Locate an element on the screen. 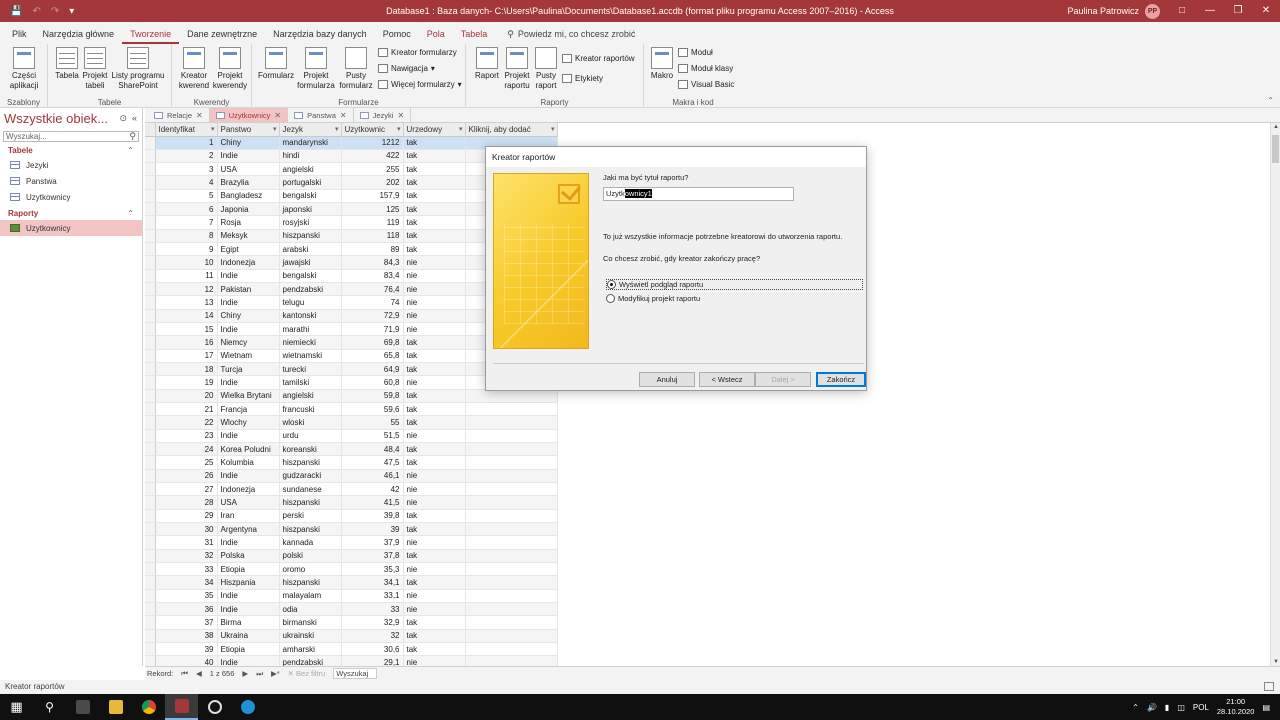 This screenshot has height=720, width=1280. nawigacja-button: Nawigacja ▾ is located at coordinates (406, 68).